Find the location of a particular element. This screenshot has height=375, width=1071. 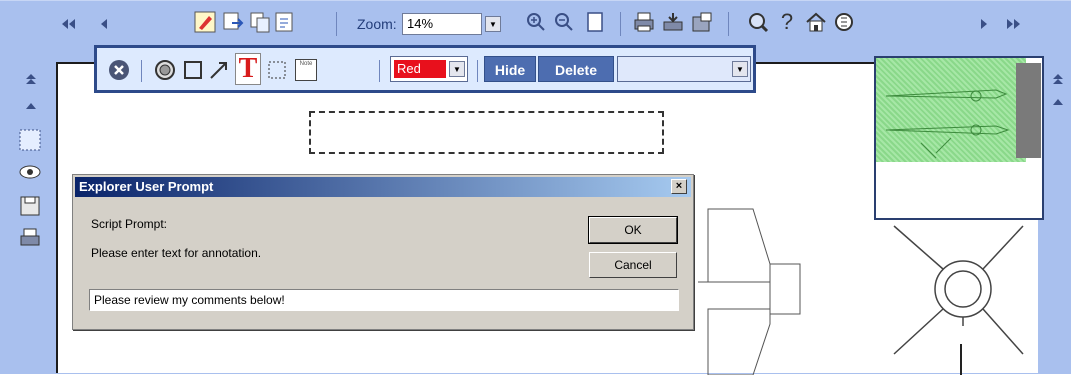

navigator-preview is located at coordinates (959, 138).